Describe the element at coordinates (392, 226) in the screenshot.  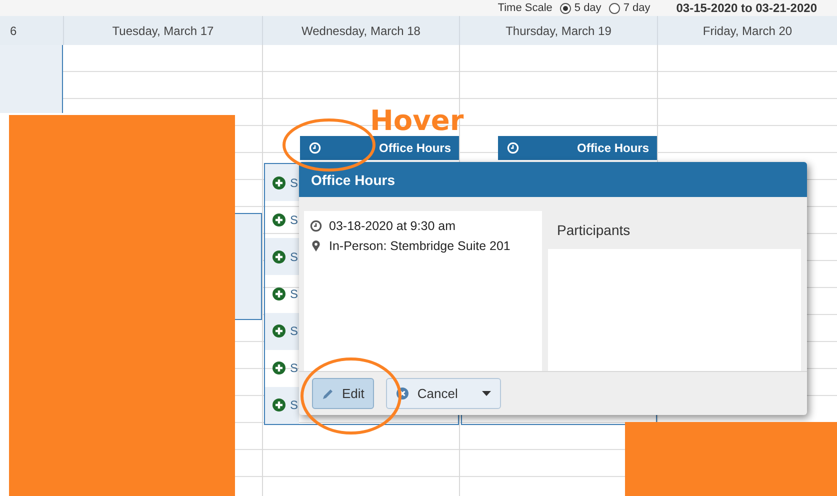
I see `event-datetime: 03-18-2020 at 9:30 am` at that location.